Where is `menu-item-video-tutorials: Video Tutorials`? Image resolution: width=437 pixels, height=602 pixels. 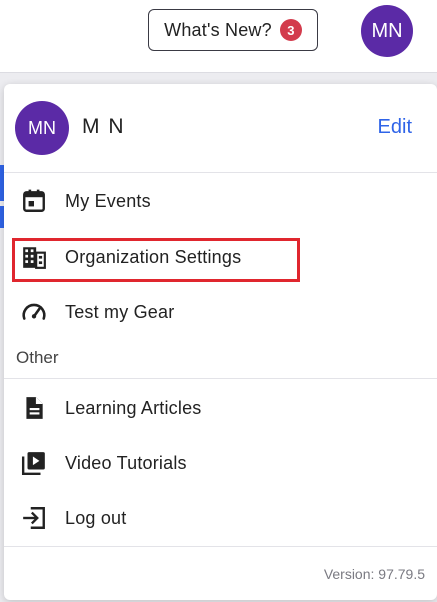
menu-item-video-tutorials: Video Tutorials is located at coordinates (220, 463).